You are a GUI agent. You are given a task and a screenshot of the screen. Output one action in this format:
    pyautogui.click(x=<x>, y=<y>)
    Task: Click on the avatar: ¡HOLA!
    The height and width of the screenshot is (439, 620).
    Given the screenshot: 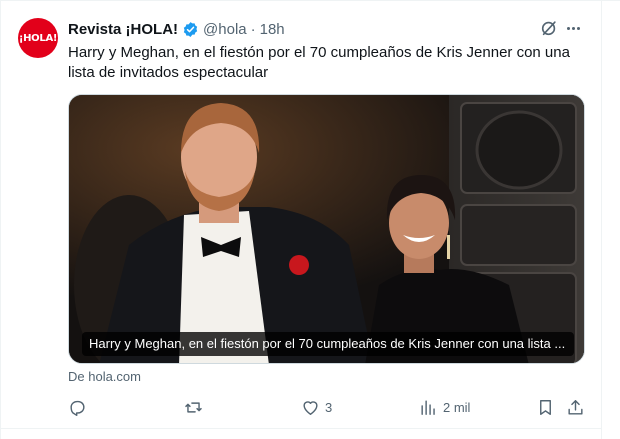 What is the action you would take?
    pyautogui.click(x=38, y=38)
    